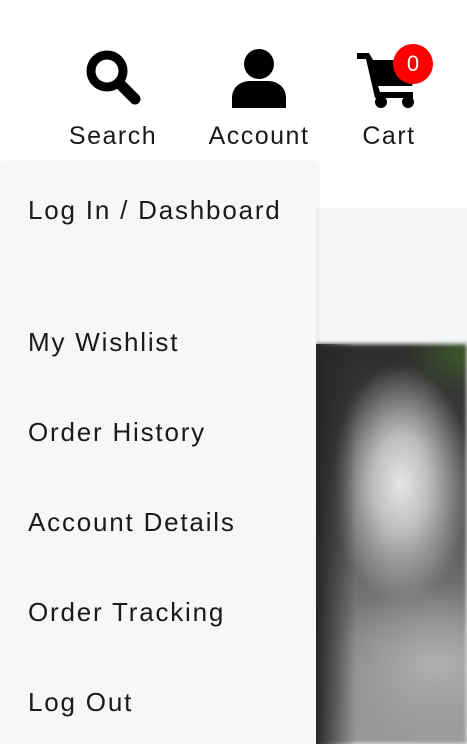 This screenshot has width=467, height=744. Describe the element at coordinates (336, 544) in the screenshot. I see `hero-image-shade` at that location.